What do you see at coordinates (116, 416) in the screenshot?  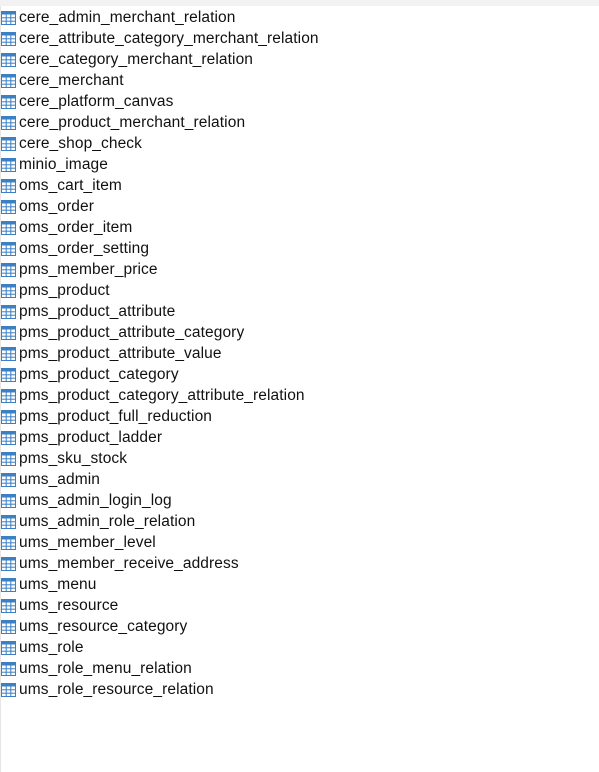 I see `table-name: pms_product_full_reduction` at bounding box center [116, 416].